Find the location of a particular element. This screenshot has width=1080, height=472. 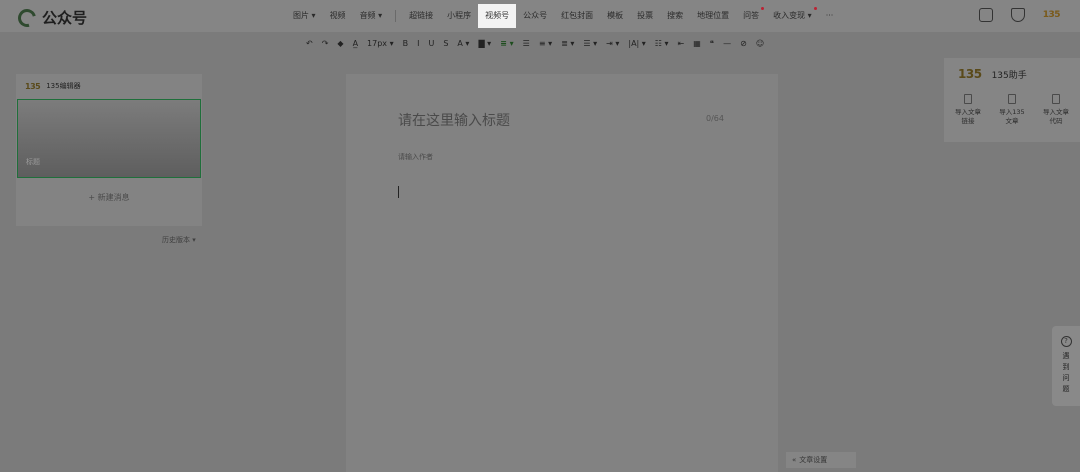

undo-icon: ↶ is located at coordinates (309, 44).